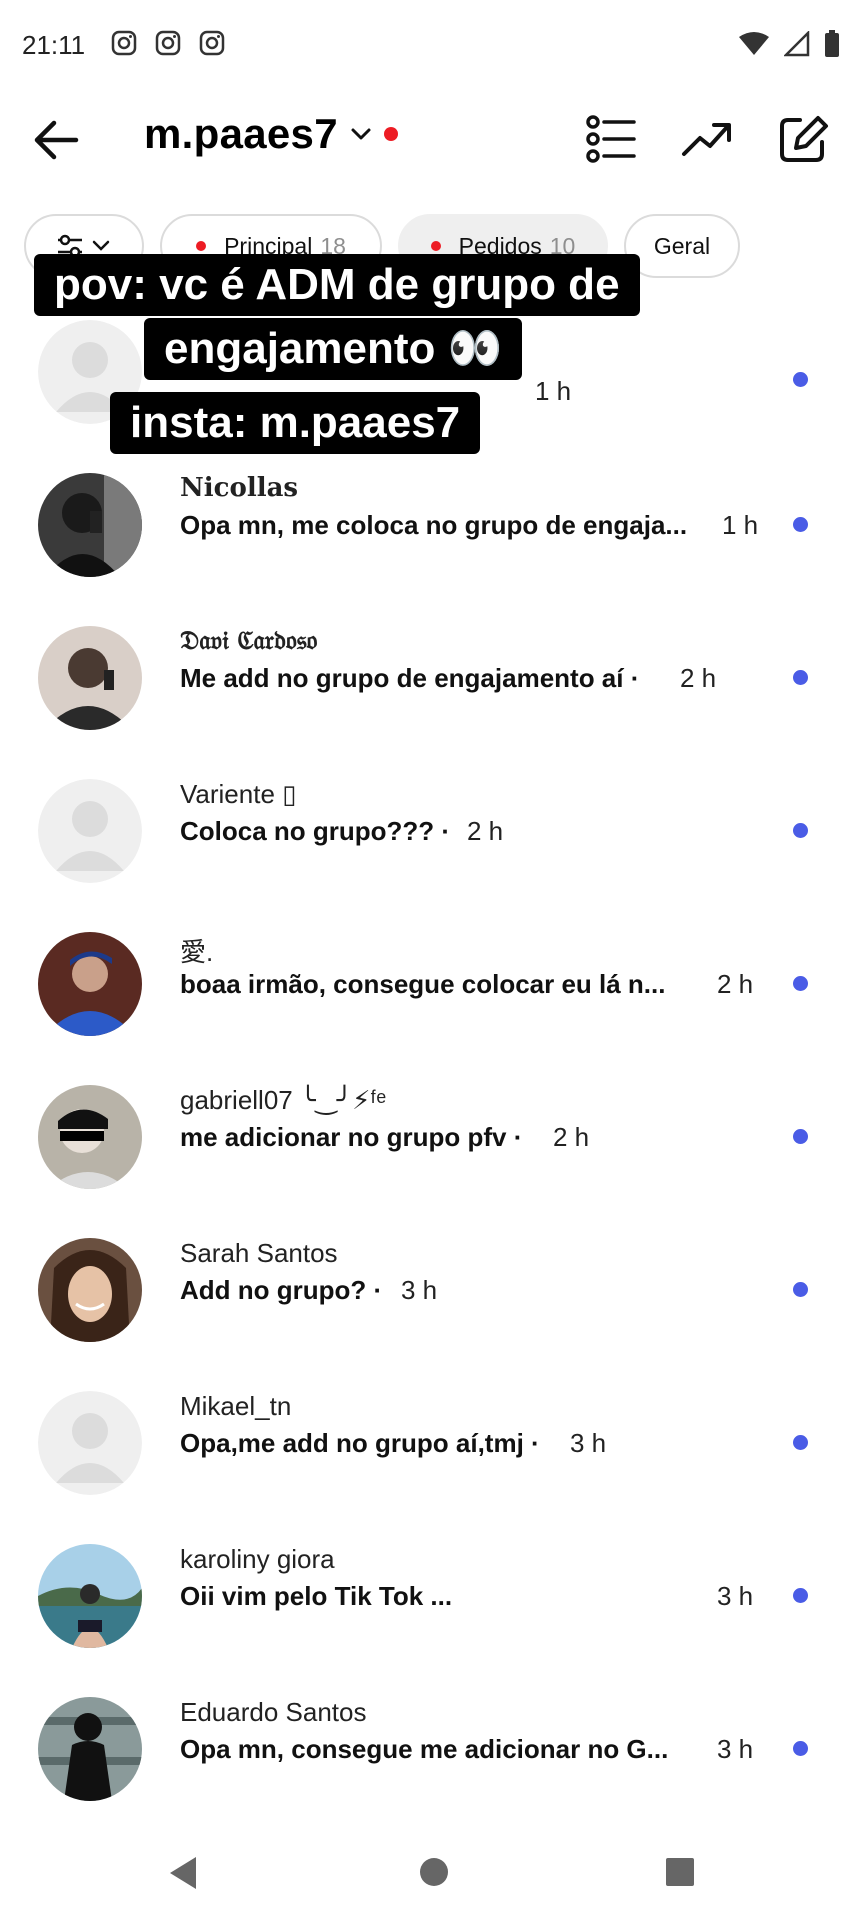 Image resolution: width=864 pixels, height=1920 pixels. I want to click on nav-recents-icon, so click(680, 1872).